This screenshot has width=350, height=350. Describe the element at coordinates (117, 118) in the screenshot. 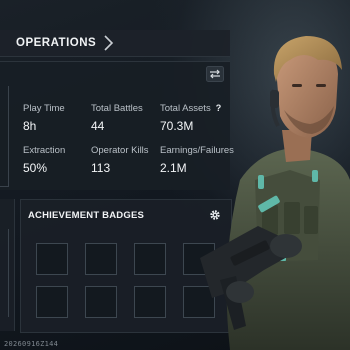

I see `stat-total-battles: Total Battles 44` at that location.